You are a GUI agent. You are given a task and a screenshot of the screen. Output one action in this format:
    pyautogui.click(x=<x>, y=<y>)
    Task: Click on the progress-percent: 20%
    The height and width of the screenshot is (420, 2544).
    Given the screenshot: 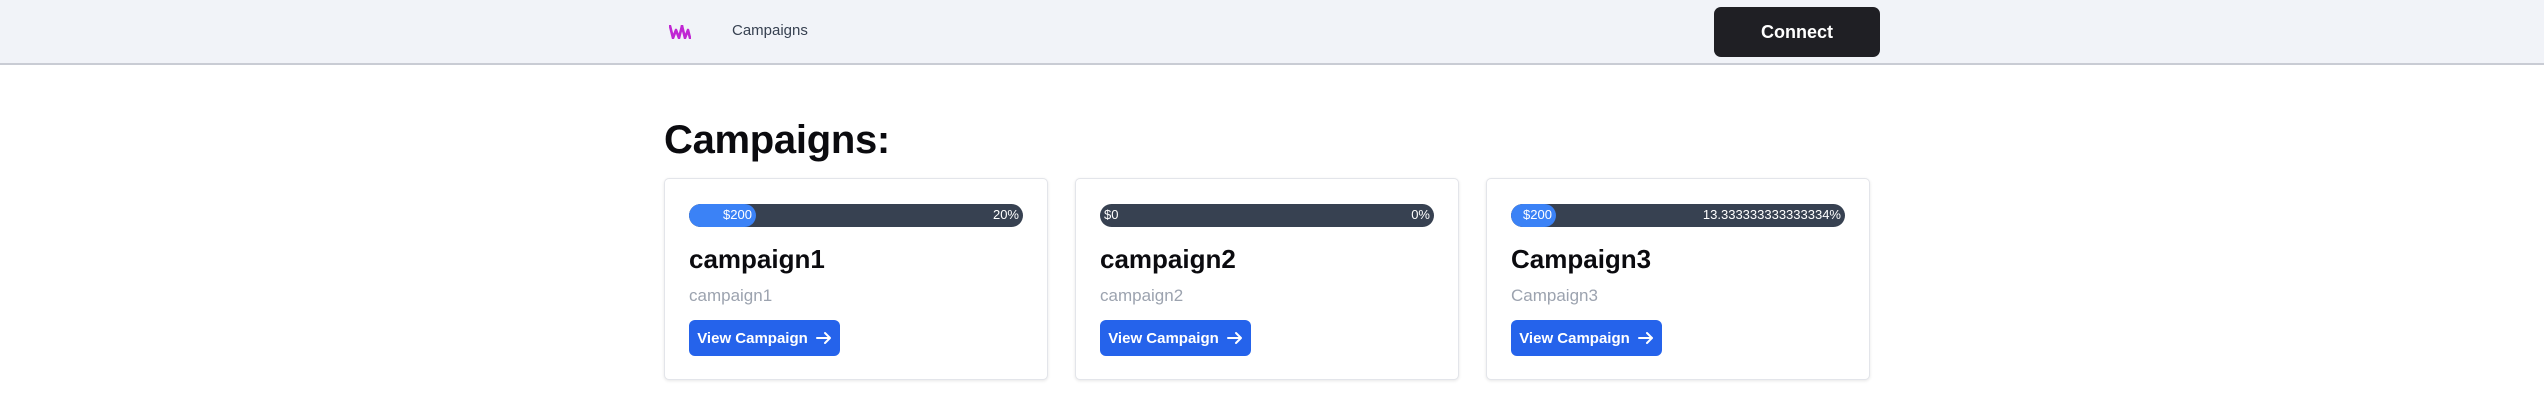 What is the action you would take?
    pyautogui.click(x=1005, y=214)
    